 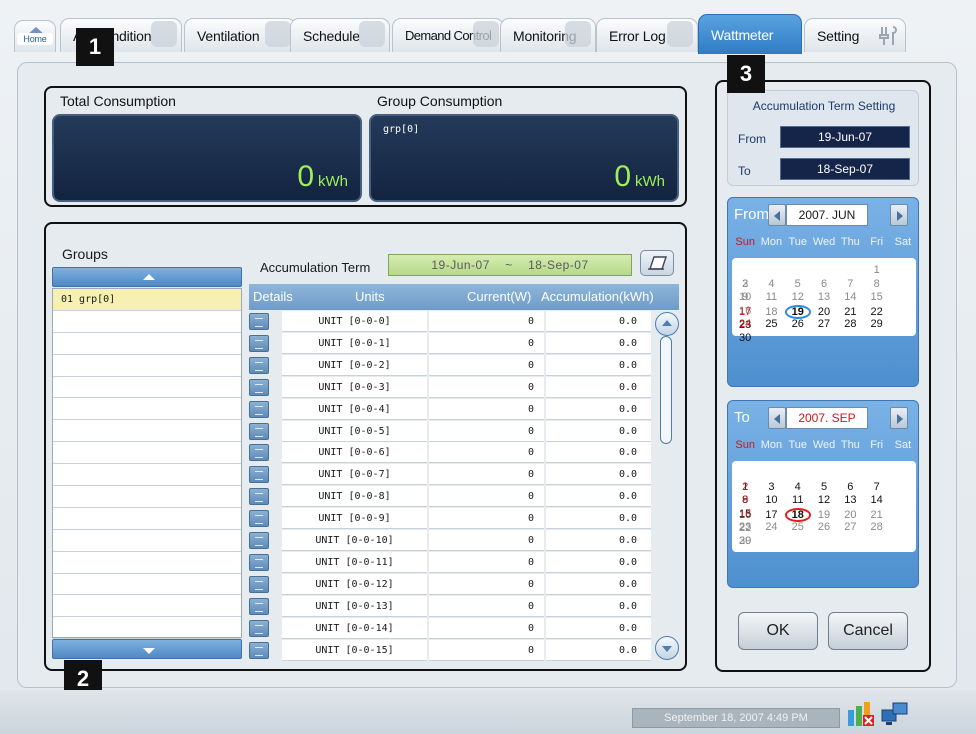 What do you see at coordinates (147, 300) in the screenshot?
I see `group-list-item: 01 grp[0]` at bounding box center [147, 300].